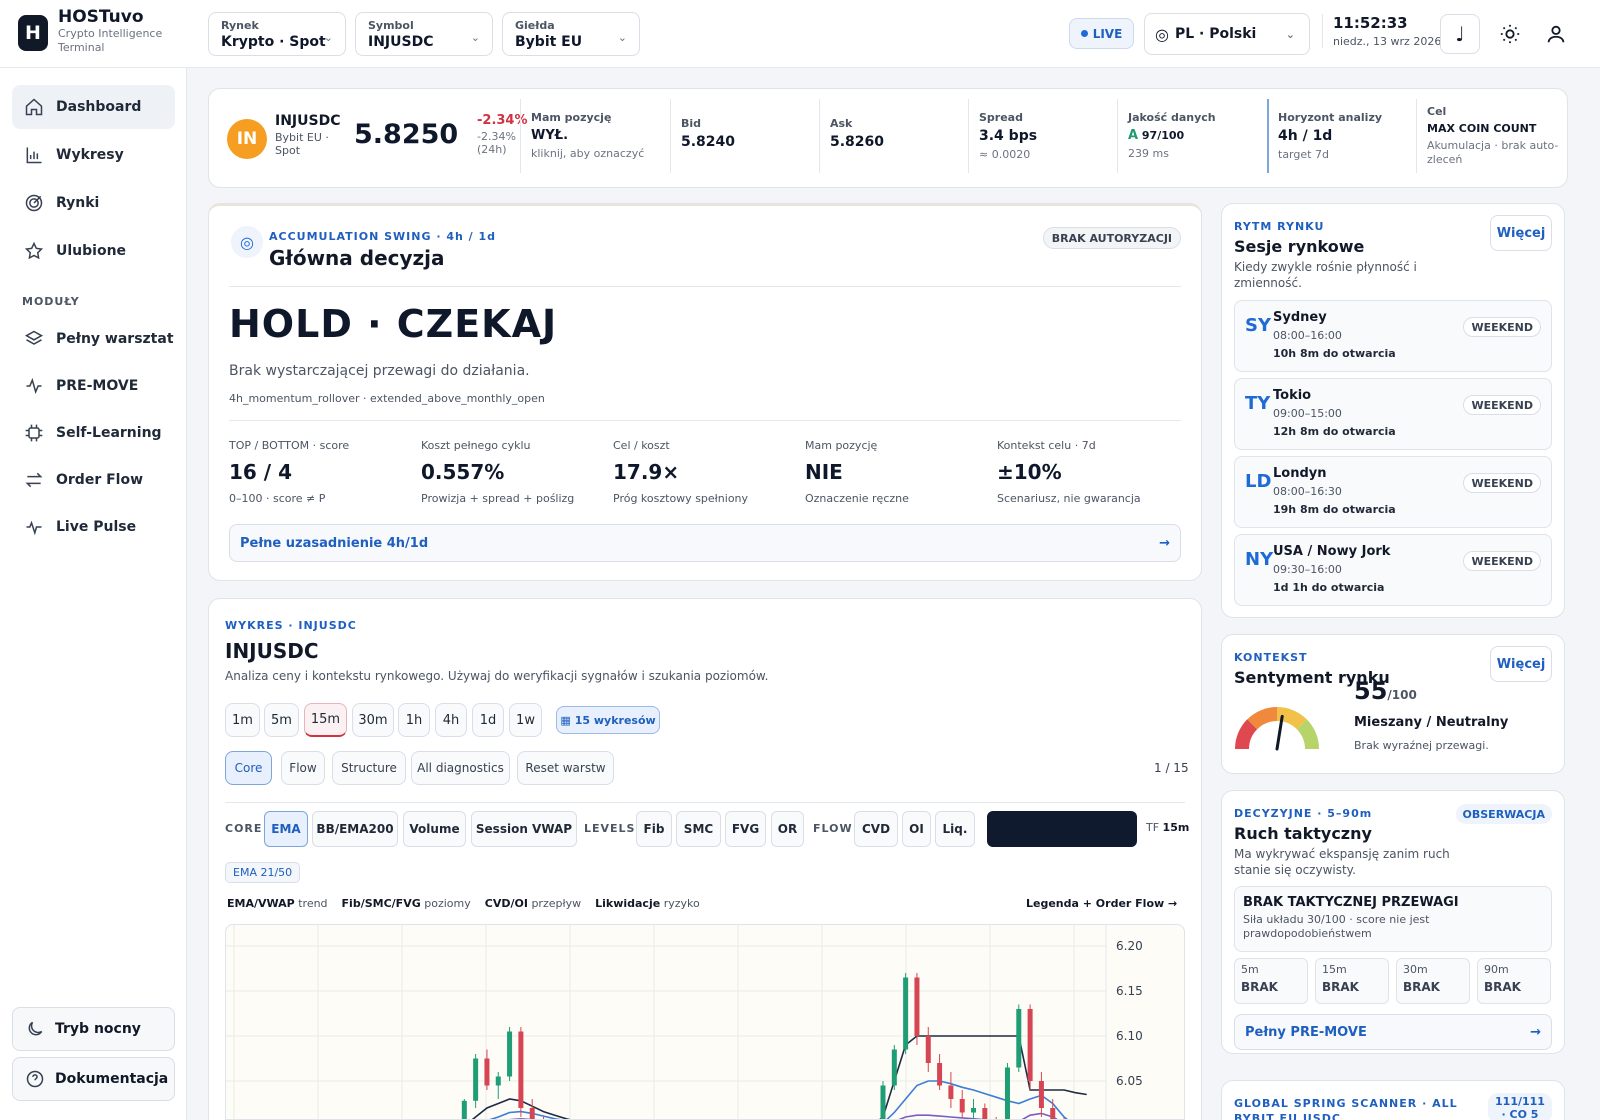 The width and height of the screenshot is (1600, 1120). I want to click on quality-label: Jakość danych, so click(1172, 117).